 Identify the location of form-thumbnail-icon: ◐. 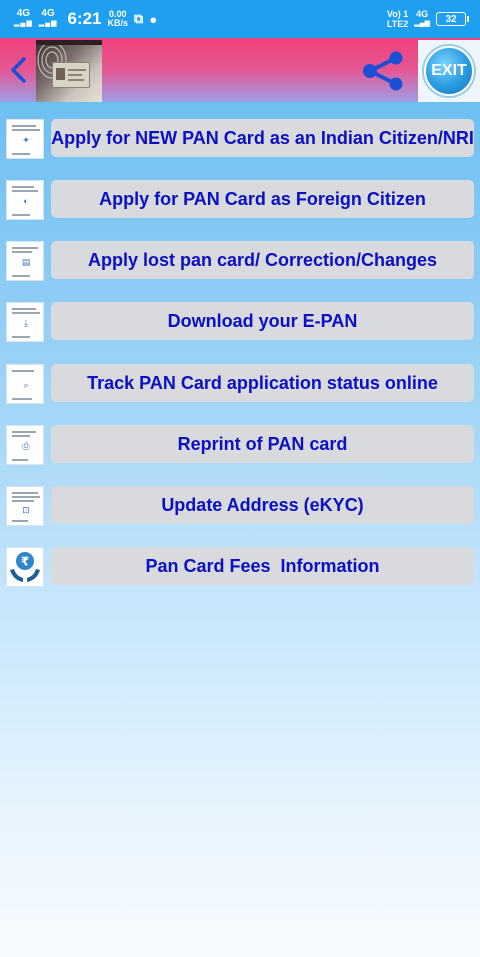
(25, 200).